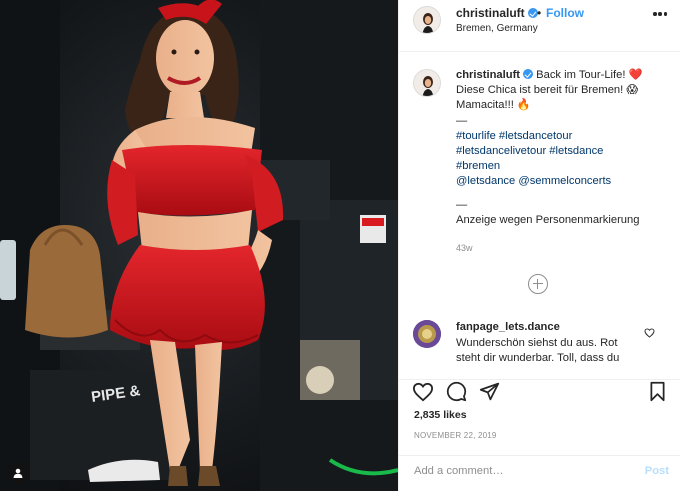 This screenshot has height=491, width=680. Describe the element at coordinates (489, 391) in the screenshot. I see `share-icon` at that location.